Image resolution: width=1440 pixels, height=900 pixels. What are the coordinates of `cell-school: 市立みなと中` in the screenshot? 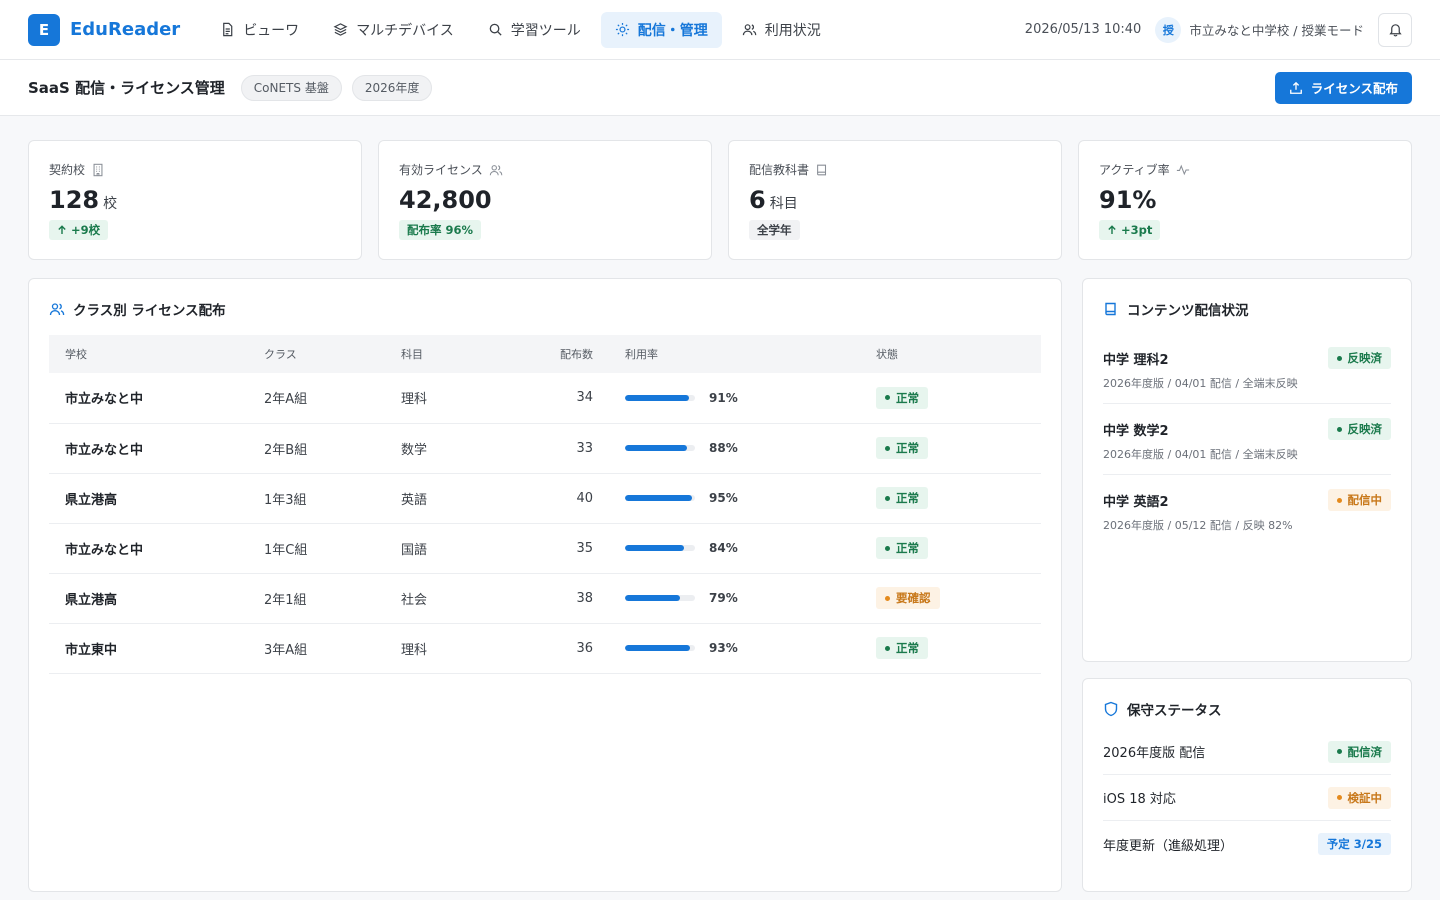 It's located at (148, 548).